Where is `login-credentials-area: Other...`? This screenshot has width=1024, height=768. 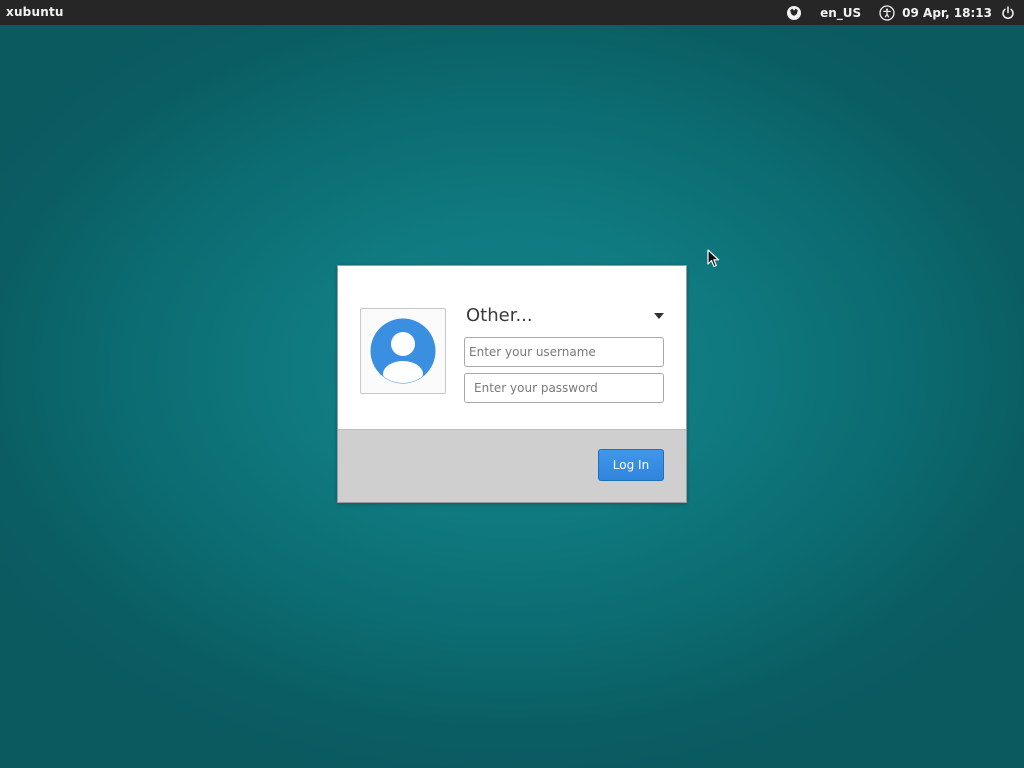 login-credentials-area: Other... is located at coordinates (512, 347).